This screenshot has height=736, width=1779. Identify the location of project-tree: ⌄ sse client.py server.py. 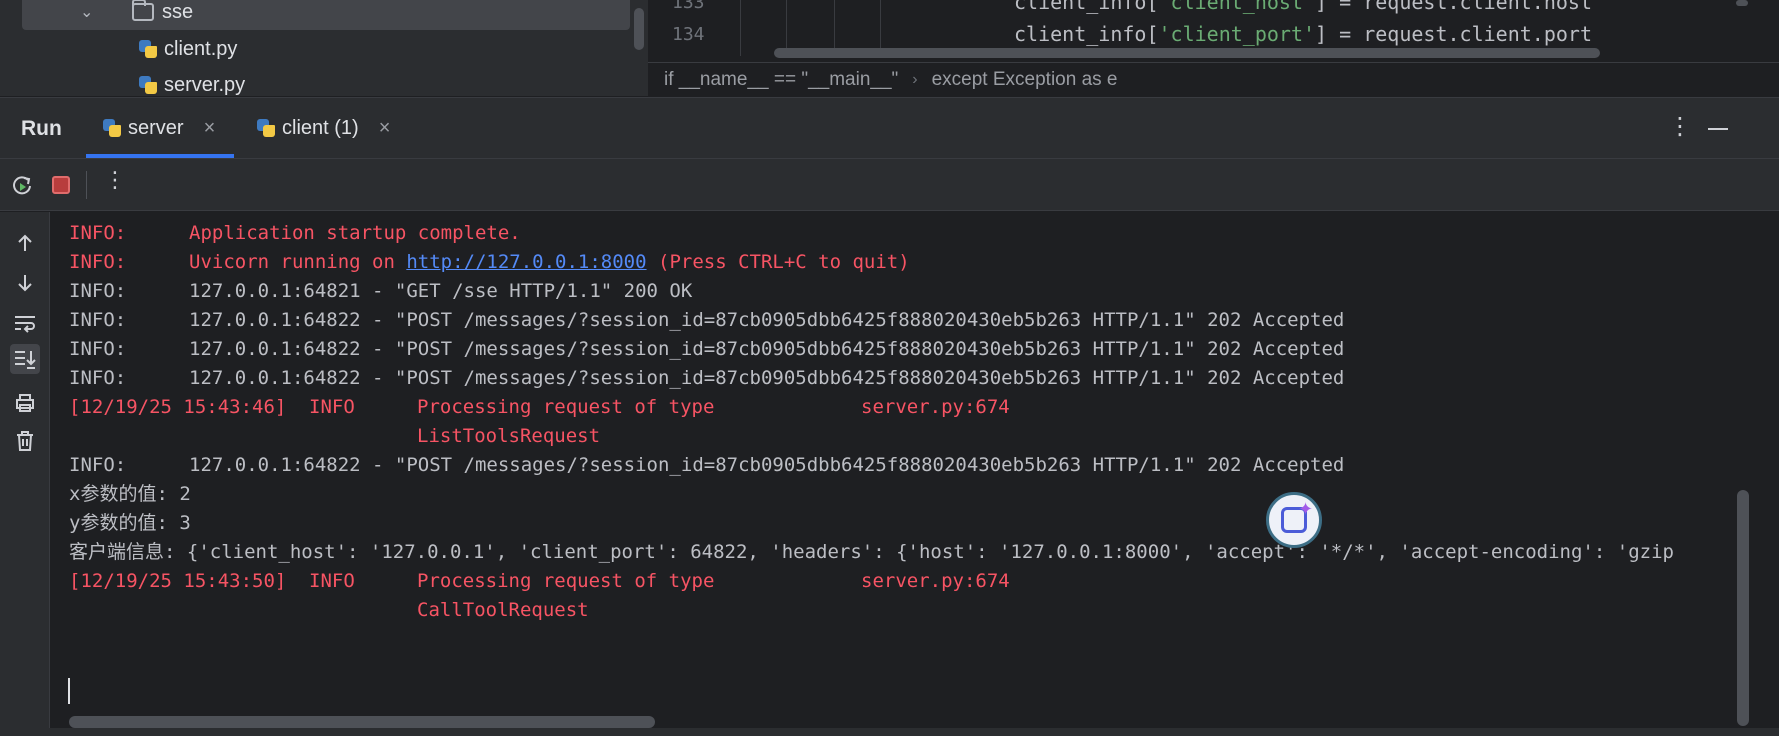
(323, 48).